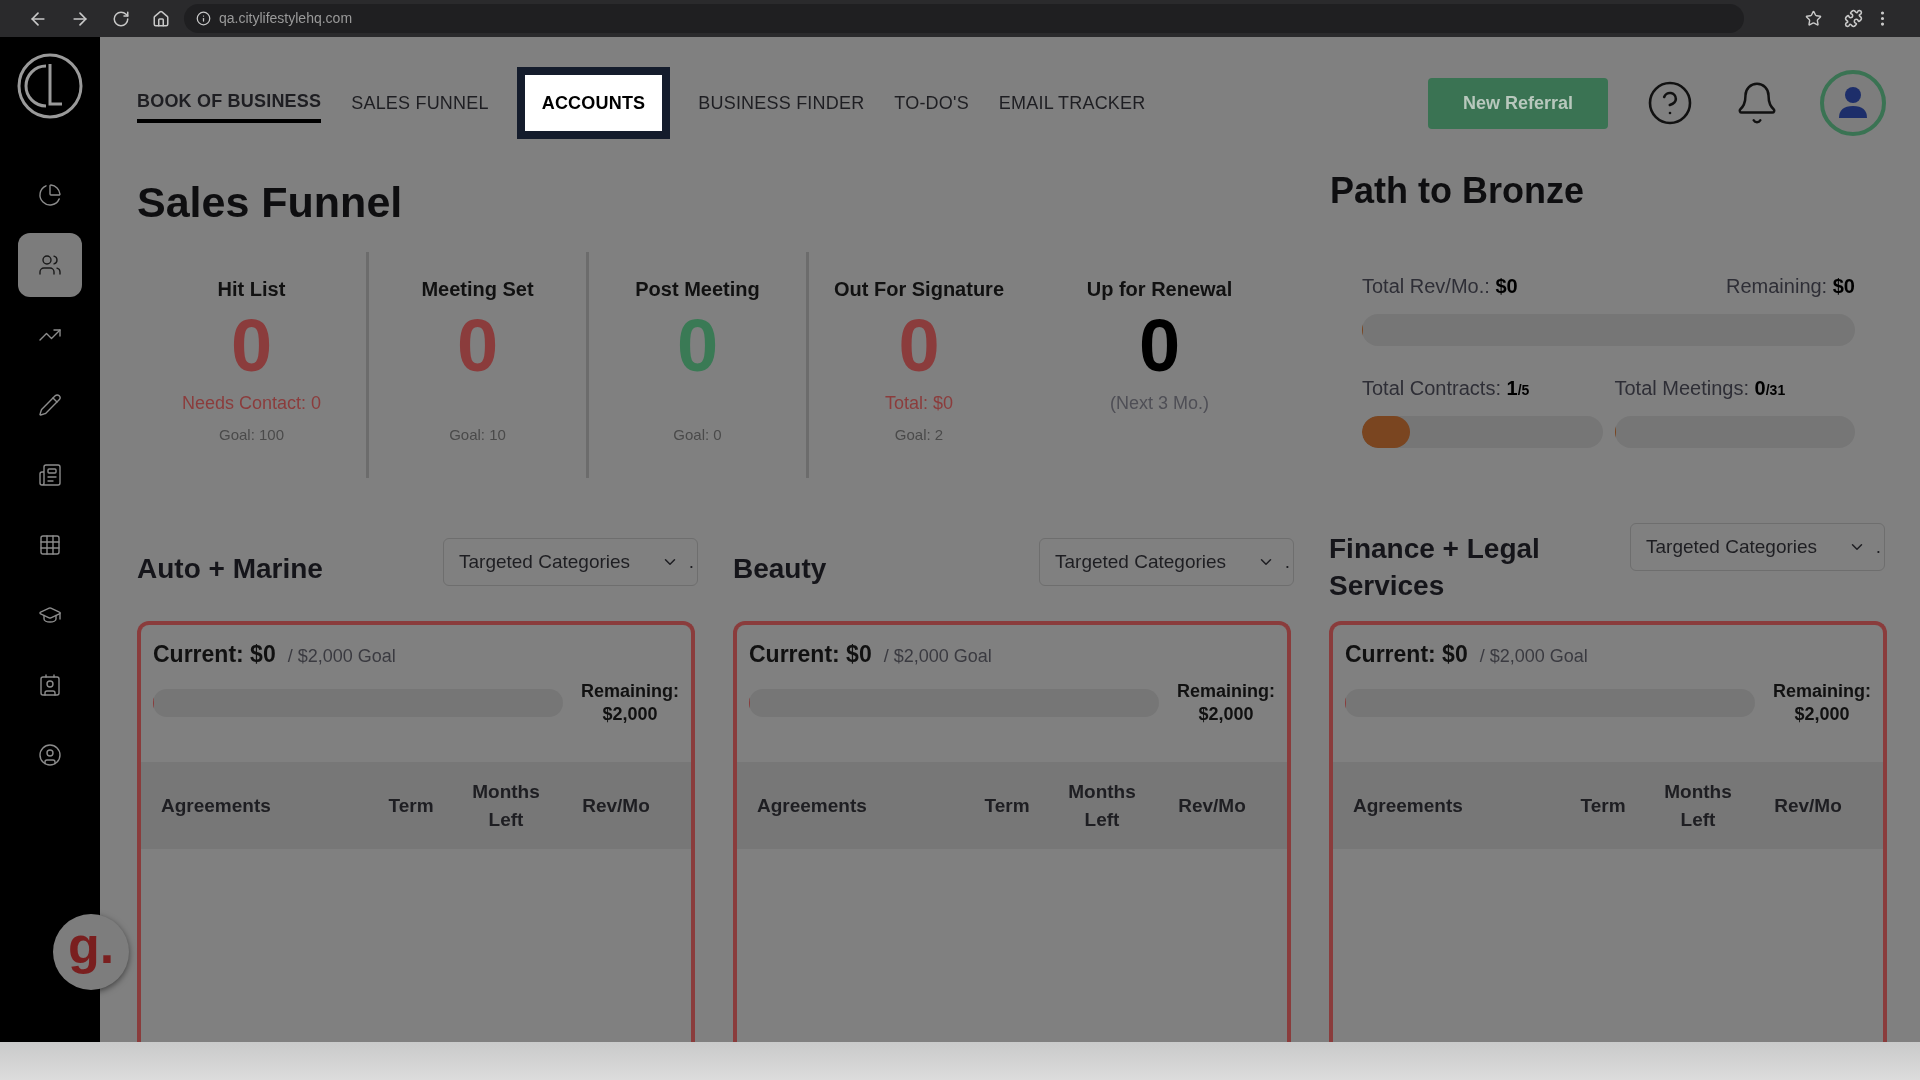  I want to click on address-bar: qa.citylifestylehq.com, so click(964, 18).